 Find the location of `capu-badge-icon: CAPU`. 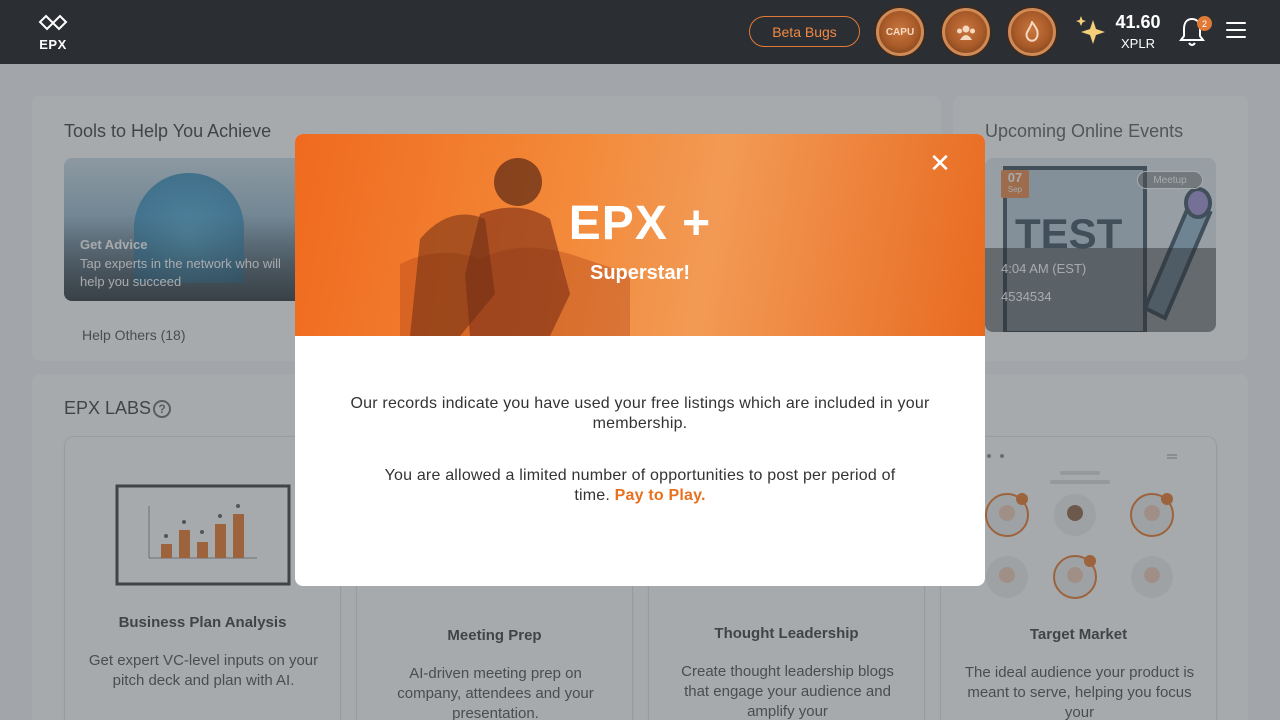

capu-badge-icon: CAPU is located at coordinates (900, 32).